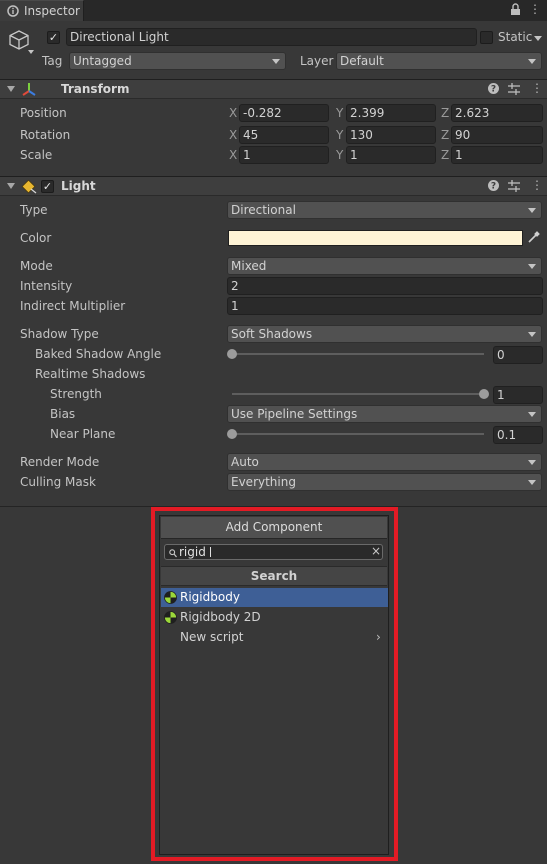 The width and height of the screenshot is (547, 864). What do you see at coordinates (497, 113) in the screenshot?
I see `position-z-field: 2.623` at bounding box center [497, 113].